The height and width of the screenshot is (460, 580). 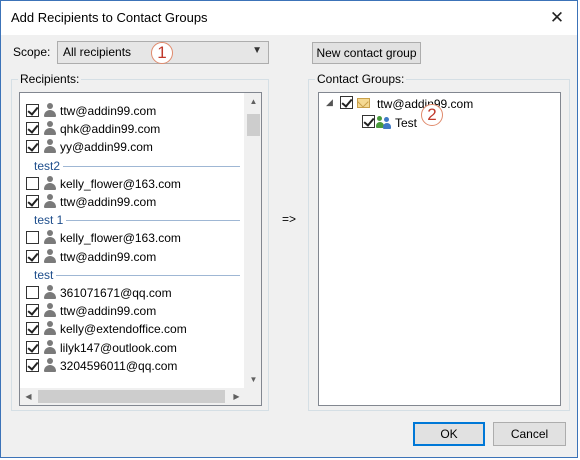 I want to click on close-icon: ✕, so click(x=557, y=18).